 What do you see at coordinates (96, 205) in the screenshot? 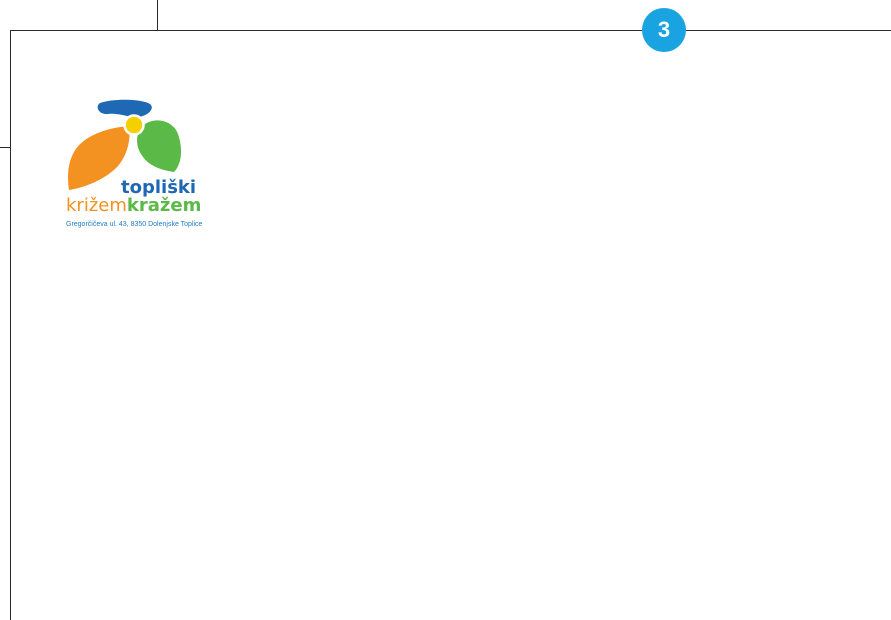
I see `brand-word-krizem: križem` at bounding box center [96, 205].